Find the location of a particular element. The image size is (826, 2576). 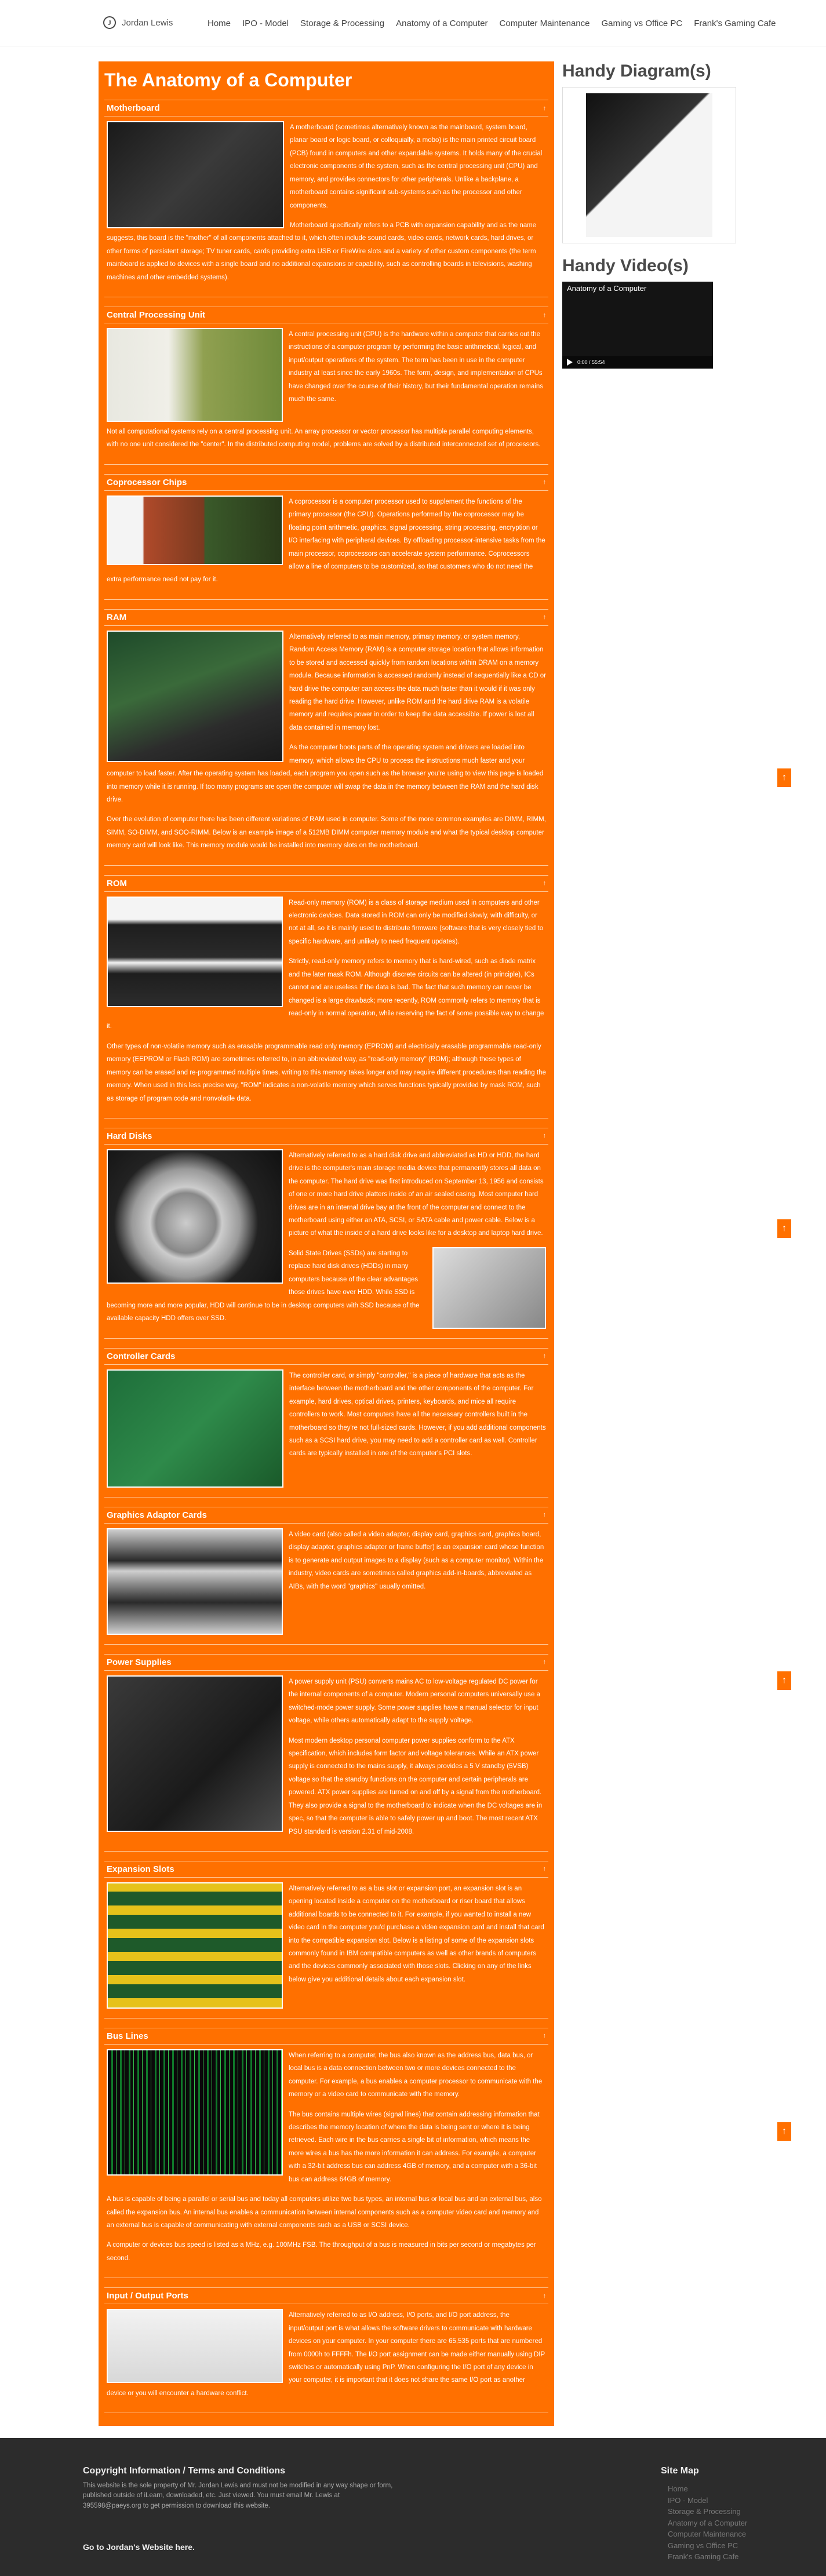

ssd-image is located at coordinates (489, 1288).